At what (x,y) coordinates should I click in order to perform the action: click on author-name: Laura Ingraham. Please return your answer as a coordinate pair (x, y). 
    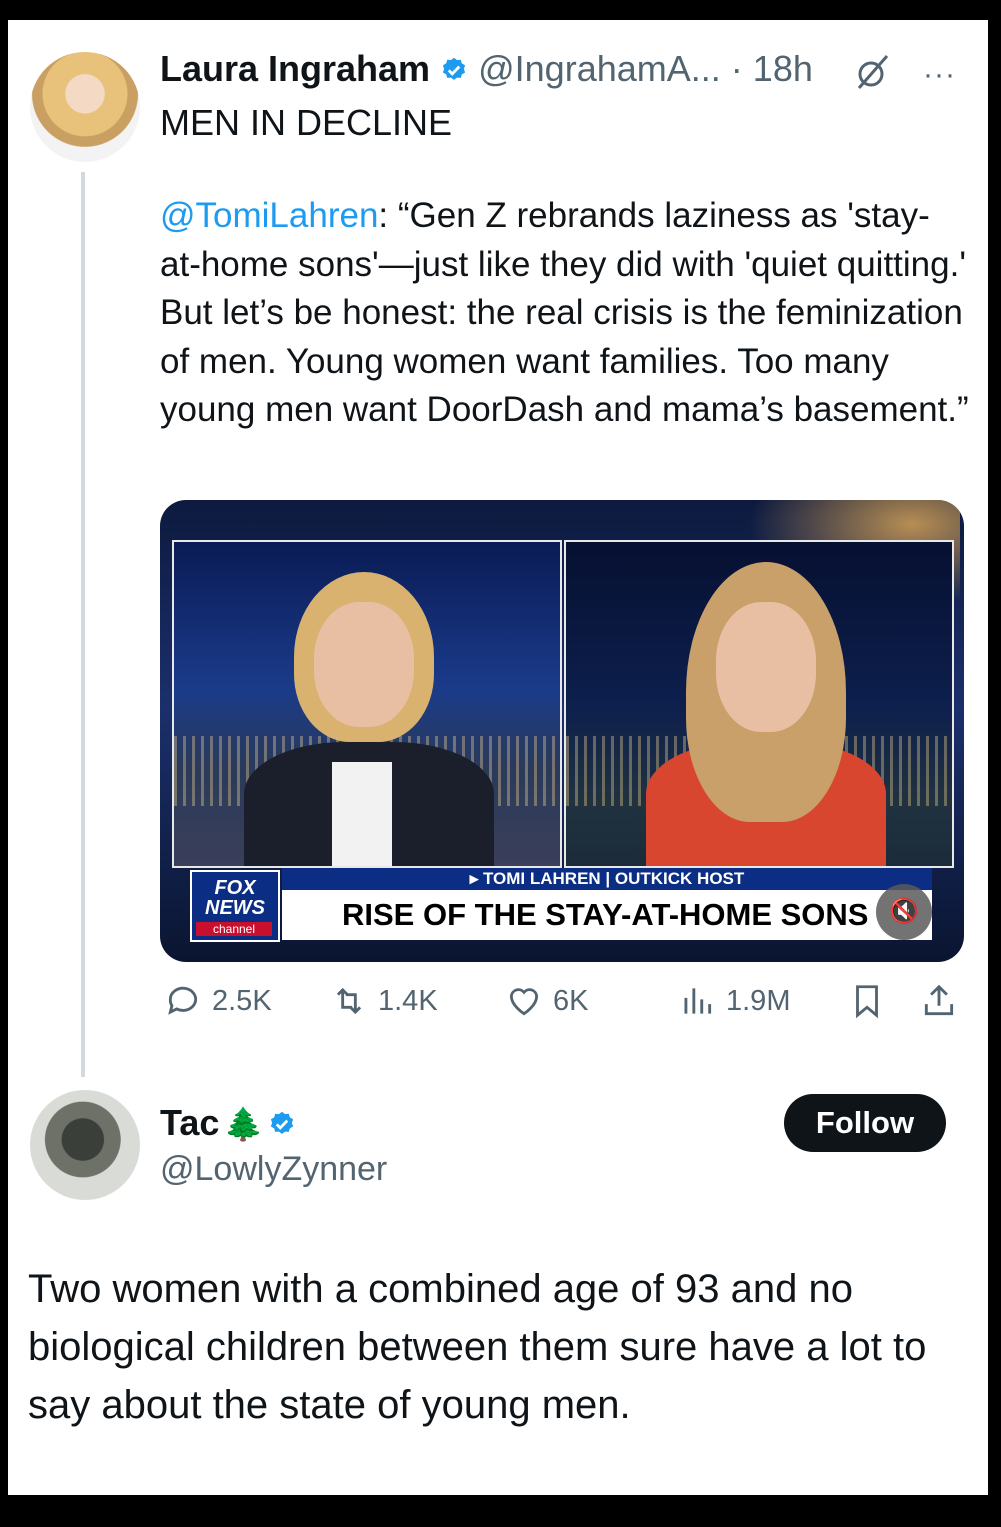
    Looking at the image, I should click on (295, 68).